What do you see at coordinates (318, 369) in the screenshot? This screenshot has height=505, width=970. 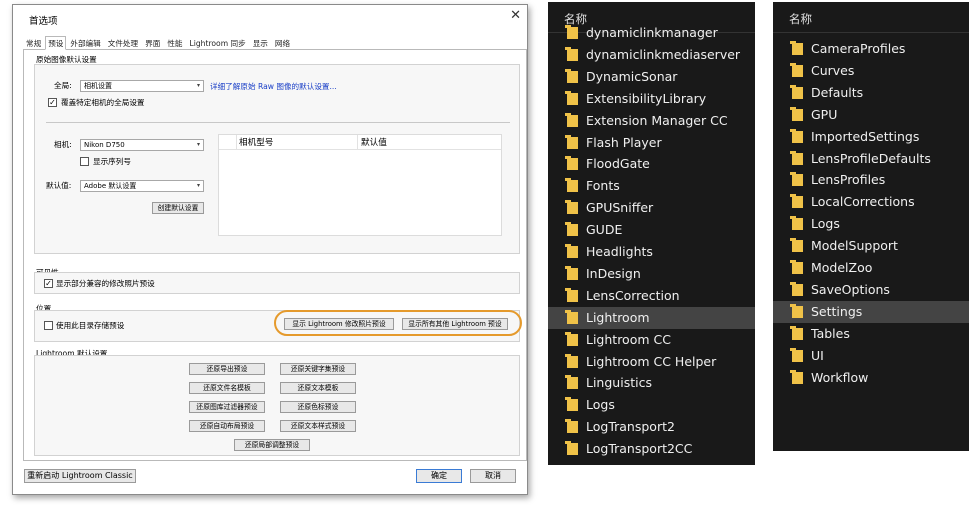 I see `restore-keyword-presets-button: 还原关键字集预设` at bounding box center [318, 369].